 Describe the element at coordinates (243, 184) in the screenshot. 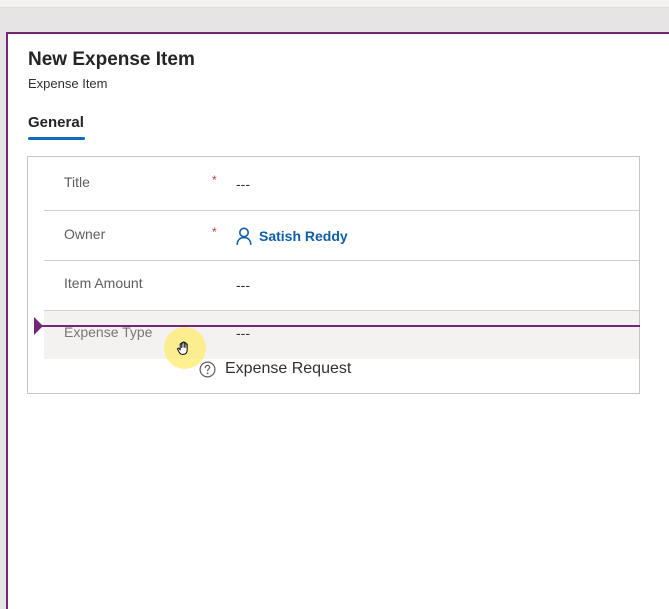

I see `title-input: ---` at that location.